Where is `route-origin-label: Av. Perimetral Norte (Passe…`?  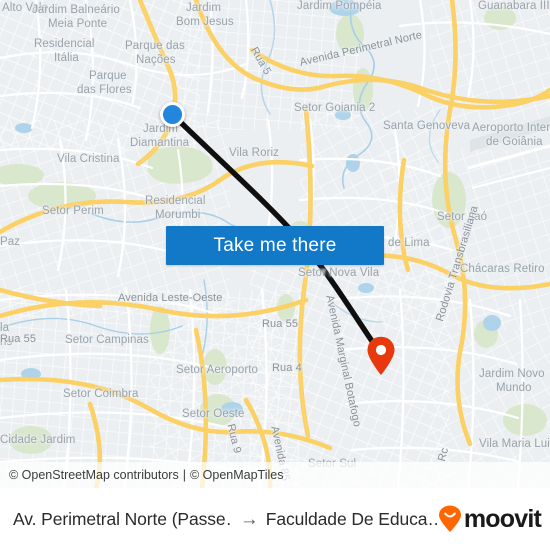
route-origin-label: Av. Perimetral Norte (Passe… is located at coordinates (123, 518).